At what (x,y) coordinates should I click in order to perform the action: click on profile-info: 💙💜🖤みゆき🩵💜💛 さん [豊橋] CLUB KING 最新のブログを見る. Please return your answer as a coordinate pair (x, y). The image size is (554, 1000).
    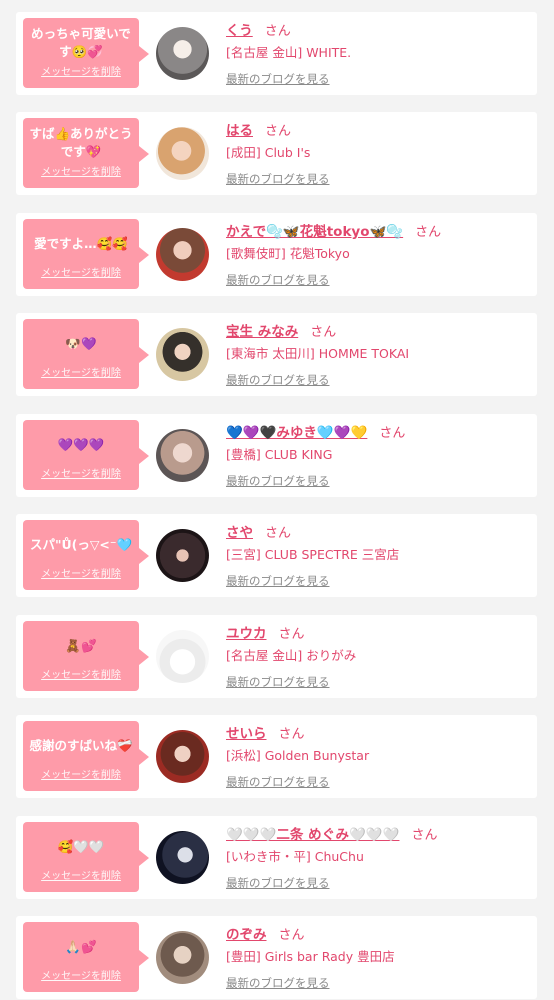
    Looking at the image, I should click on (376, 455).